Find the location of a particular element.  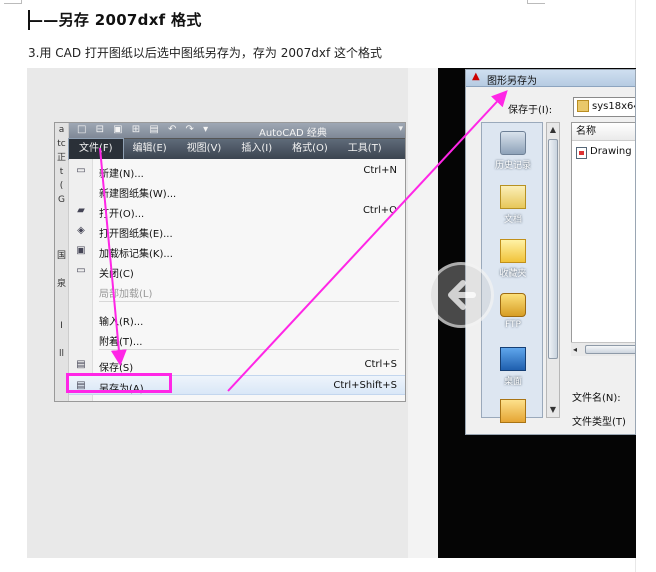

favorites-icon is located at coordinates (513, 251).